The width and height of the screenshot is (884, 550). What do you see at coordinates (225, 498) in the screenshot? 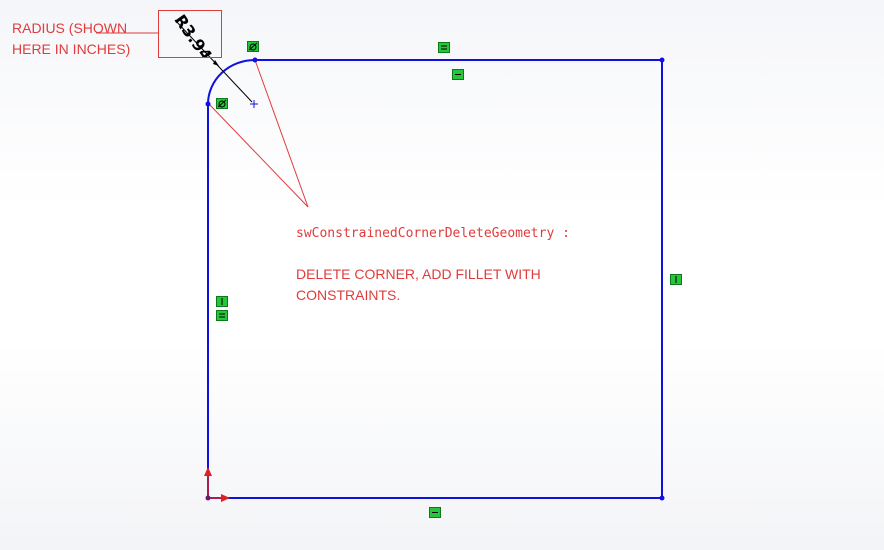
I see `origin-x-arrow` at bounding box center [225, 498].